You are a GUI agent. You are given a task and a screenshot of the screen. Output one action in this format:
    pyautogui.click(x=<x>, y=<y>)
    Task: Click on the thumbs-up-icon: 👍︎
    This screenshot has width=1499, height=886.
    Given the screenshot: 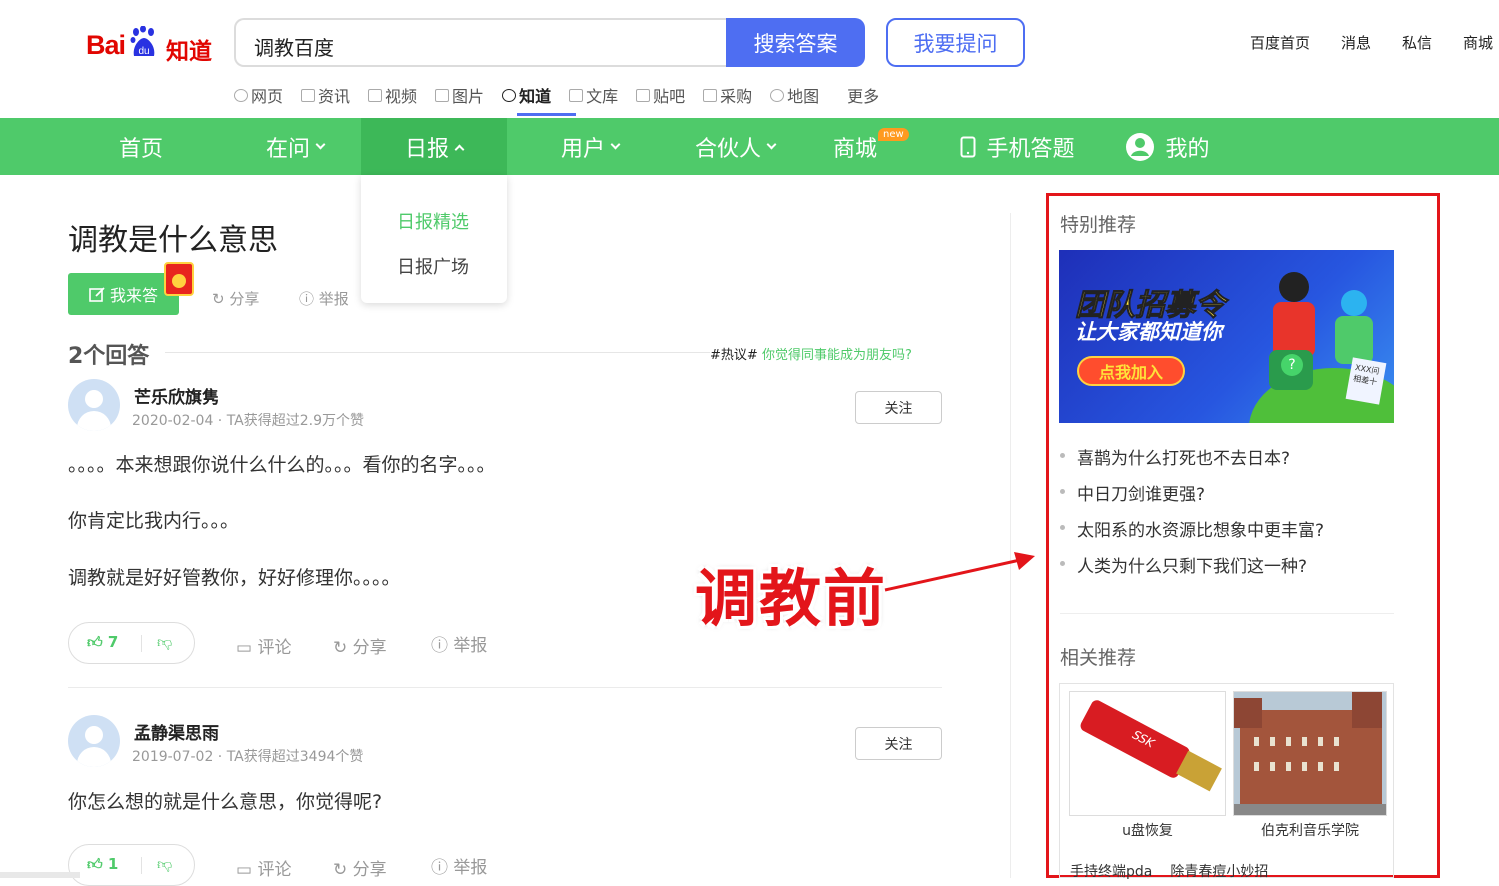 What is the action you would take?
    pyautogui.click(x=97, y=864)
    